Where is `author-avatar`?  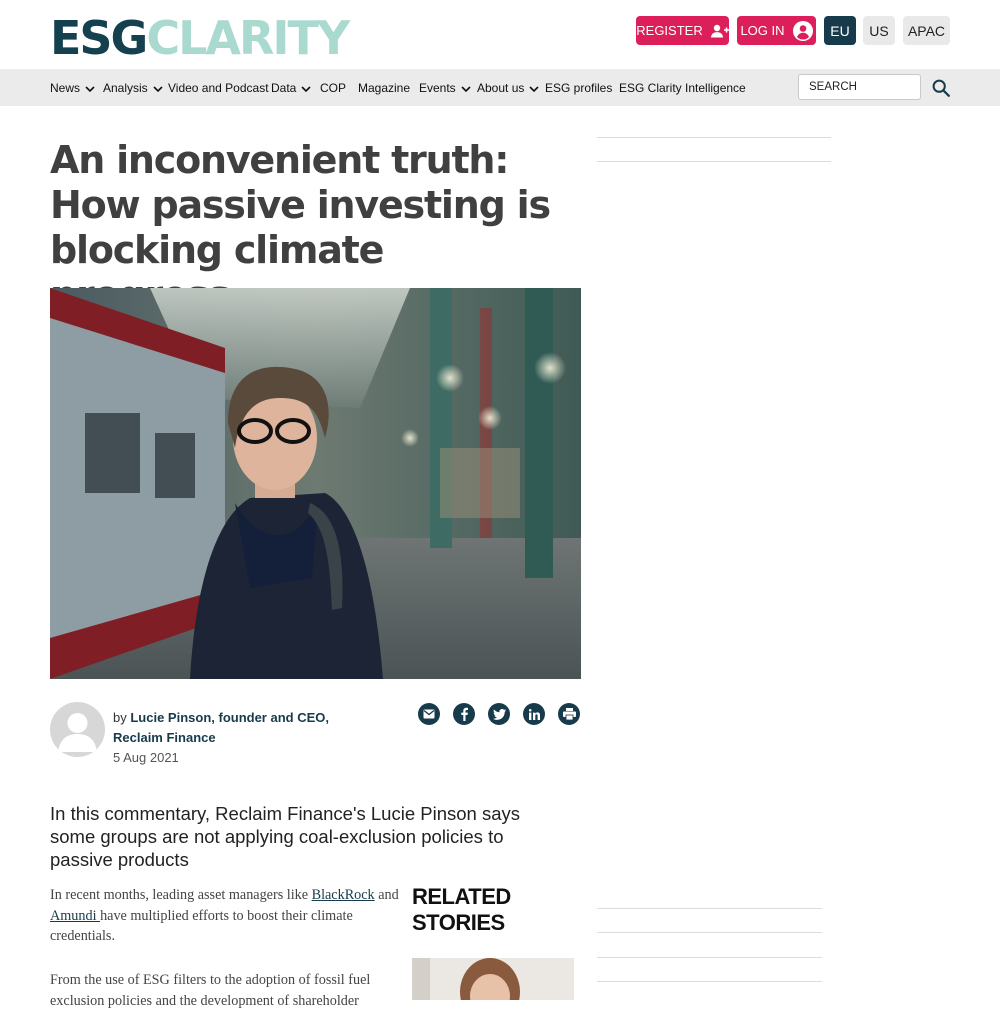 author-avatar is located at coordinates (77, 729).